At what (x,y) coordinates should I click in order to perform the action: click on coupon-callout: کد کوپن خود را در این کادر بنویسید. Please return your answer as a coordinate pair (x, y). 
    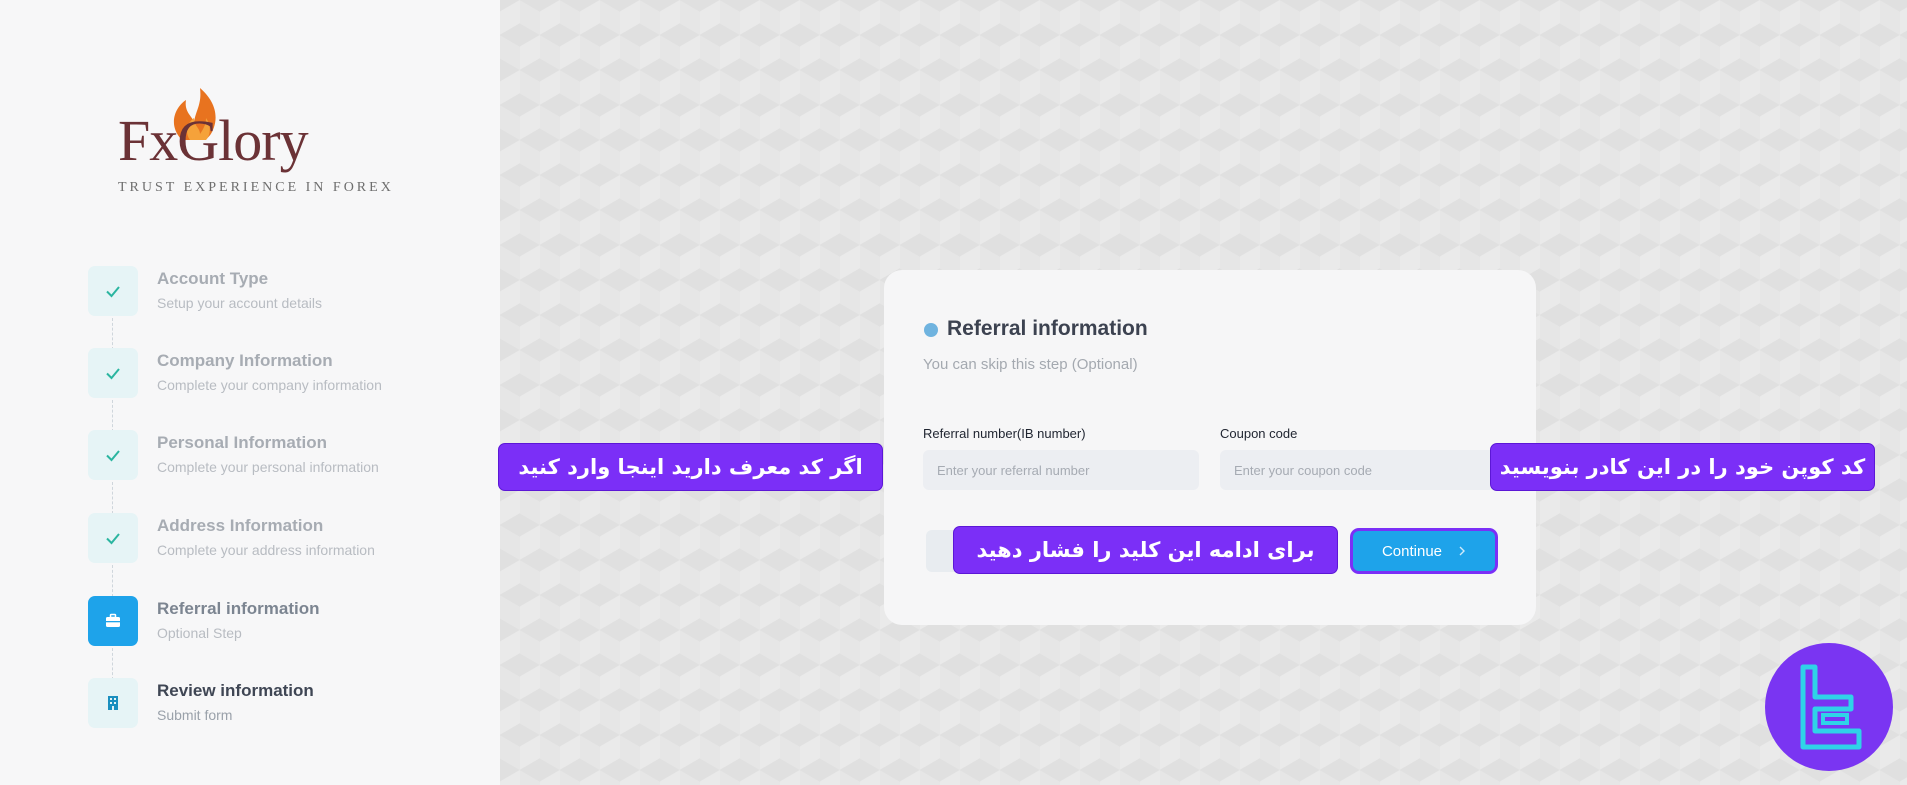
    Looking at the image, I should click on (1682, 467).